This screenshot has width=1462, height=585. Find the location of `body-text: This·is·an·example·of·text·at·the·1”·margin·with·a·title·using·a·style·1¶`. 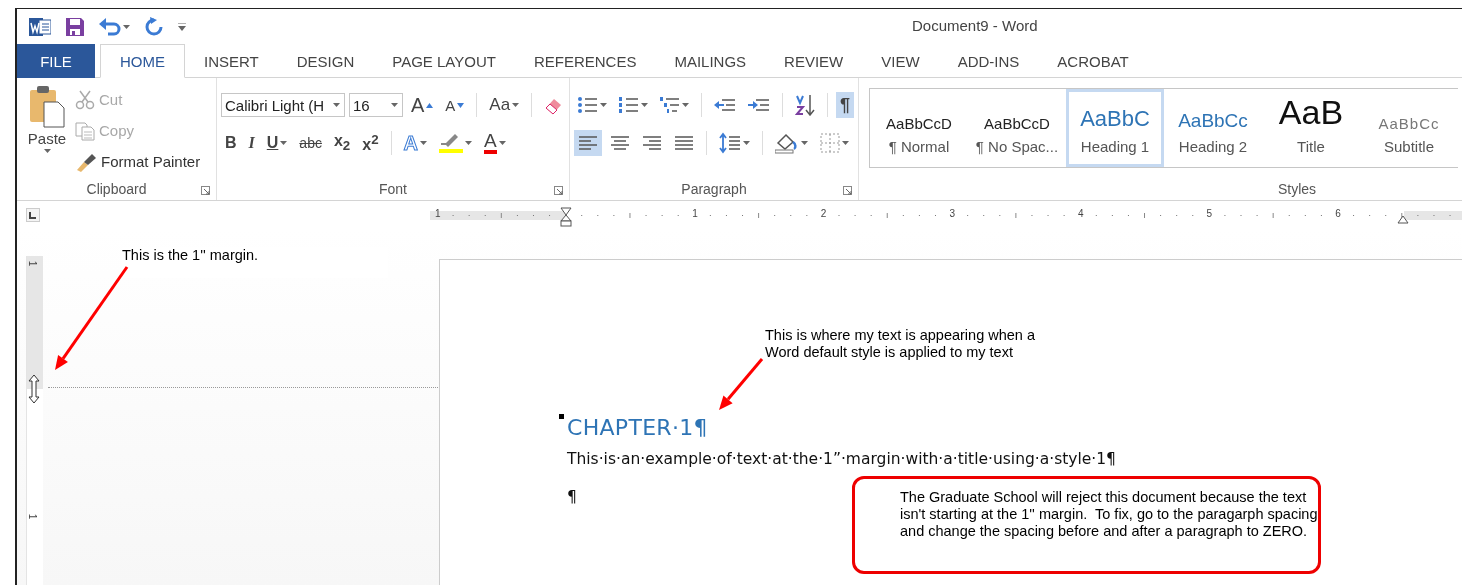

body-text: This·is·an·example·of·text·at·the·1”·margin·with·a·title·using·a·style·1¶ is located at coordinates (841, 459).